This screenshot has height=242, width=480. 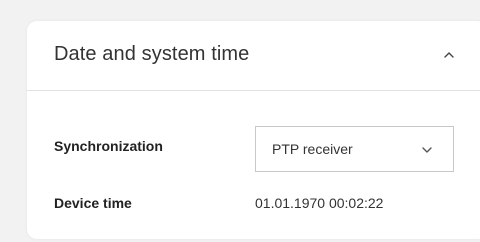 I want to click on chevron-up-icon, so click(x=449, y=55).